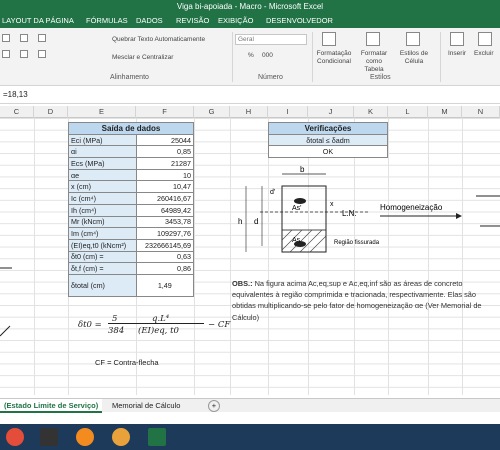 The width and height of the screenshot is (500, 450). I want to click on format-table-icon, so click(373, 39).